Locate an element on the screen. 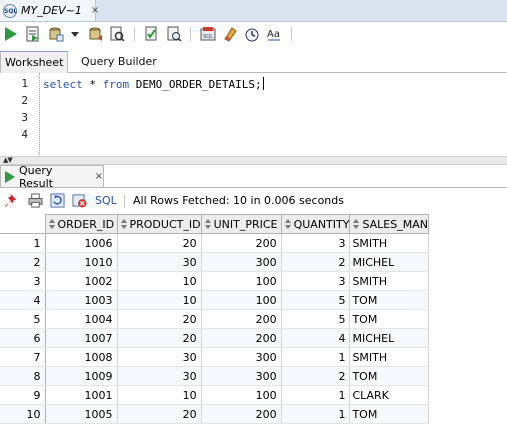  table-row: 2 1010 30 300 2 MICHEL is located at coordinates (214, 262).